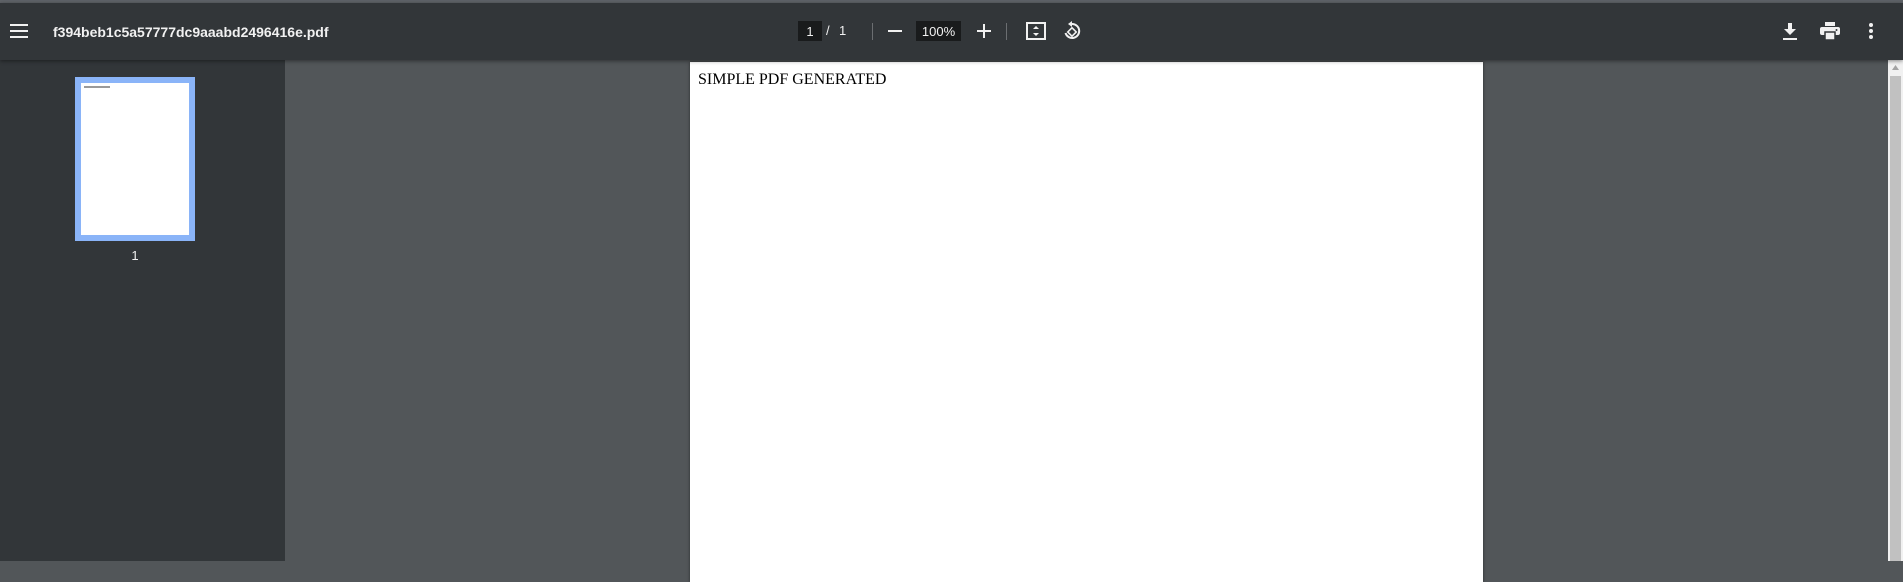  I want to click on plus-icon, so click(984, 31).